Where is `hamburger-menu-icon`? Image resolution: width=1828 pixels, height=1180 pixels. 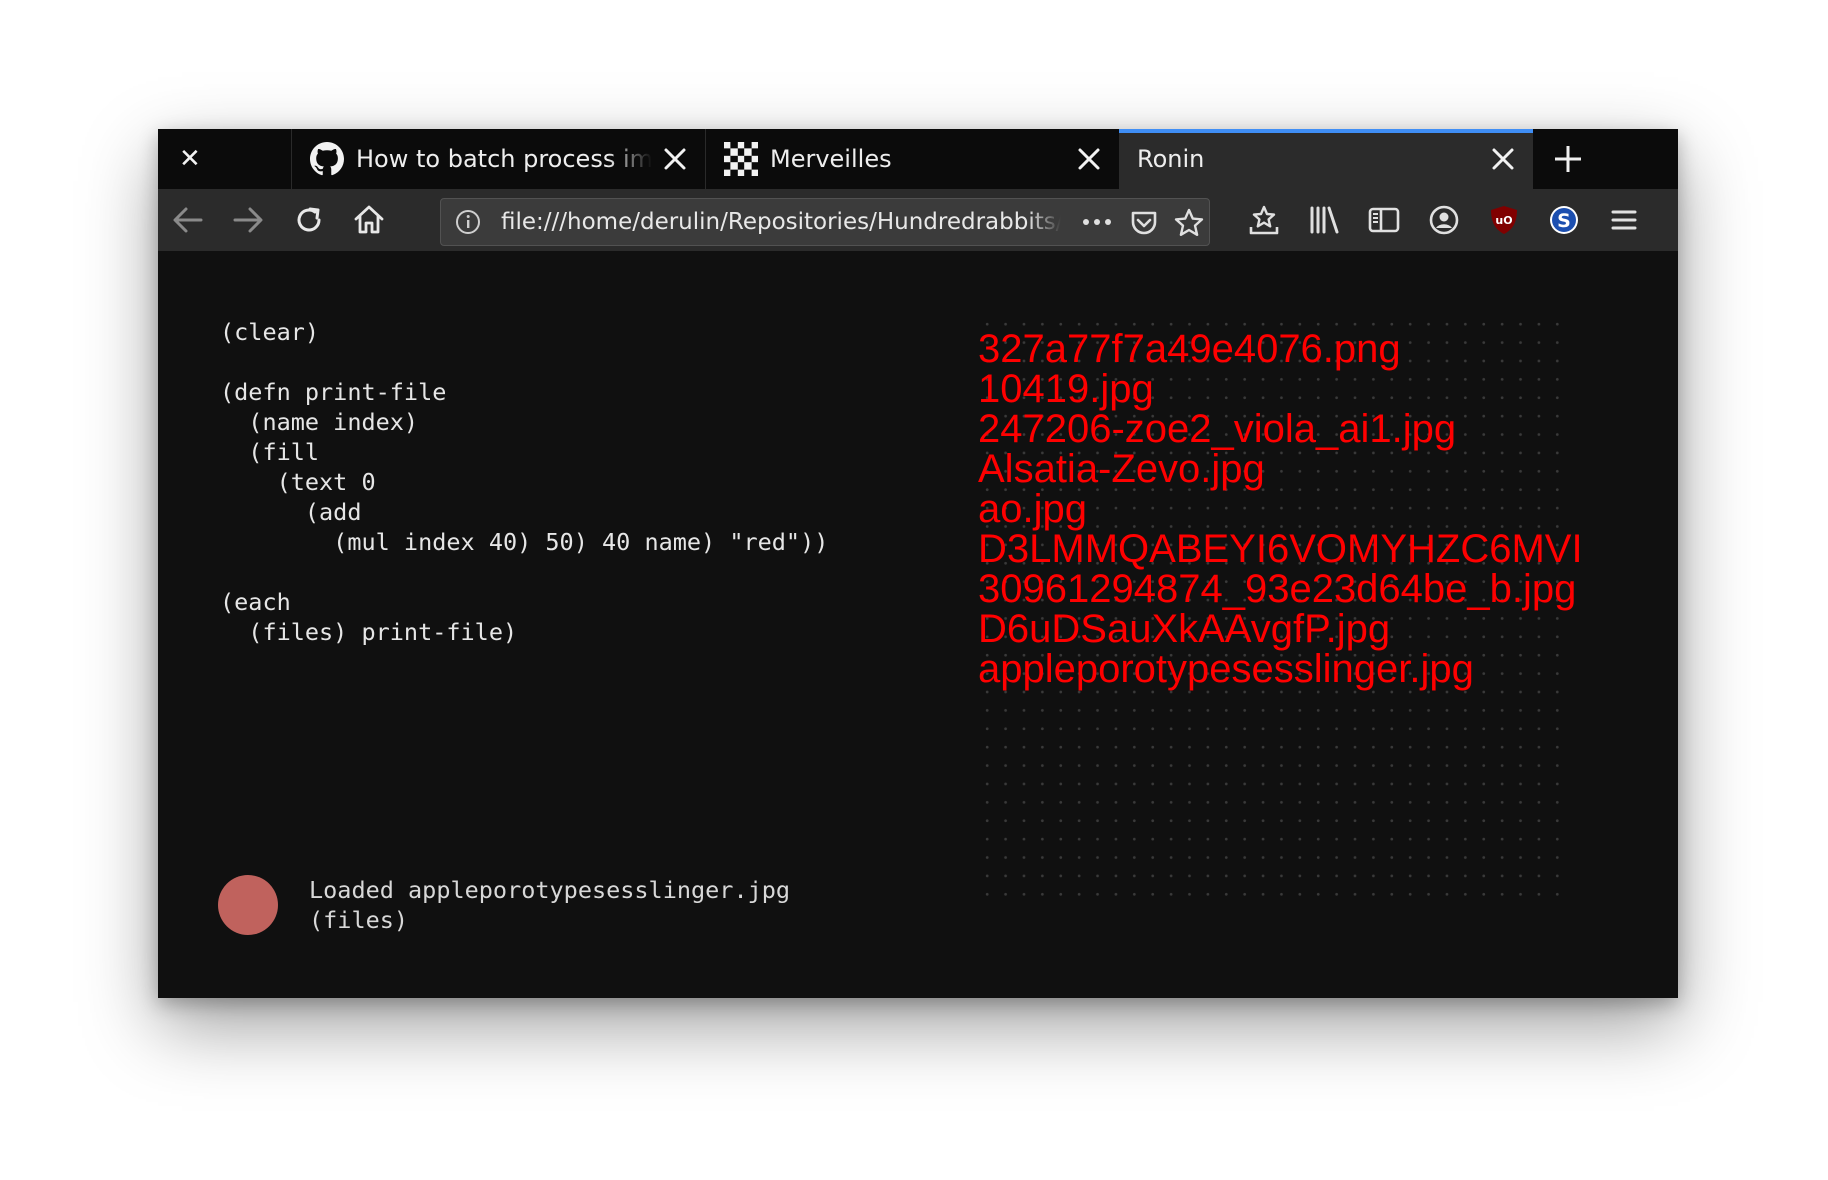
hamburger-menu-icon is located at coordinates (1624, 220).